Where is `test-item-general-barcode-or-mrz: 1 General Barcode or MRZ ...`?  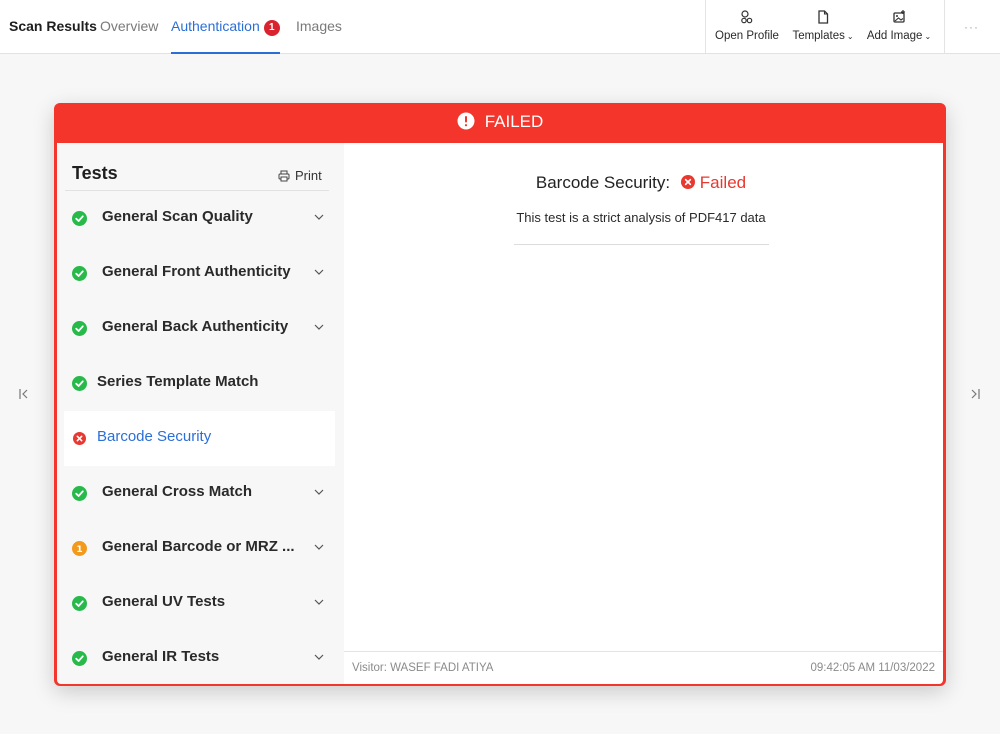 test-item-general-barcode-or-mrz: 1 General Barcode or MRZ ... is located at coordinates (199, 548).